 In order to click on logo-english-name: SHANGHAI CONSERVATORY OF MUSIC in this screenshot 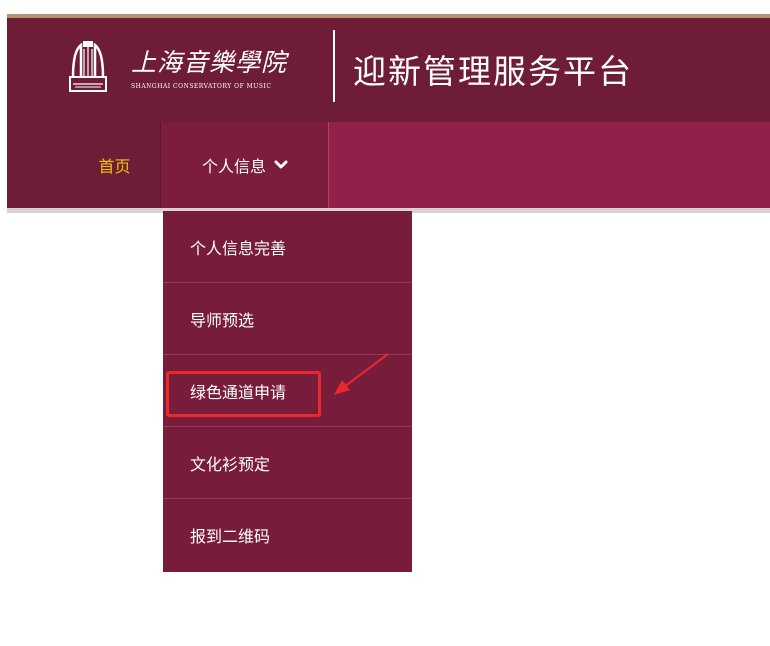, I will do `click(201, 86)`.